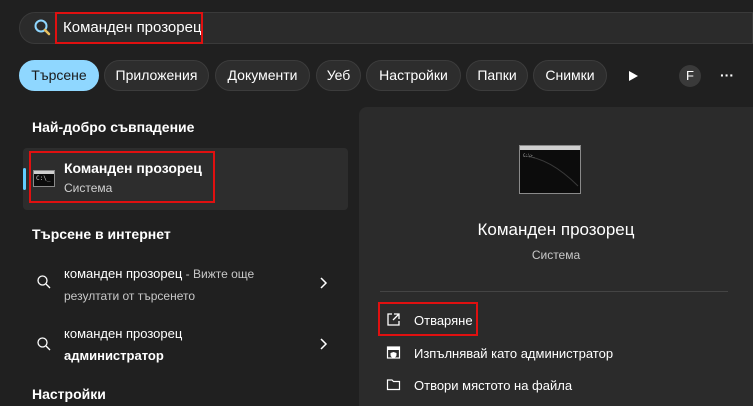 The width and height of the screenshot is (753, 406). I want to click on web-result-line2: резултати от търсенето, so click(130, 296).